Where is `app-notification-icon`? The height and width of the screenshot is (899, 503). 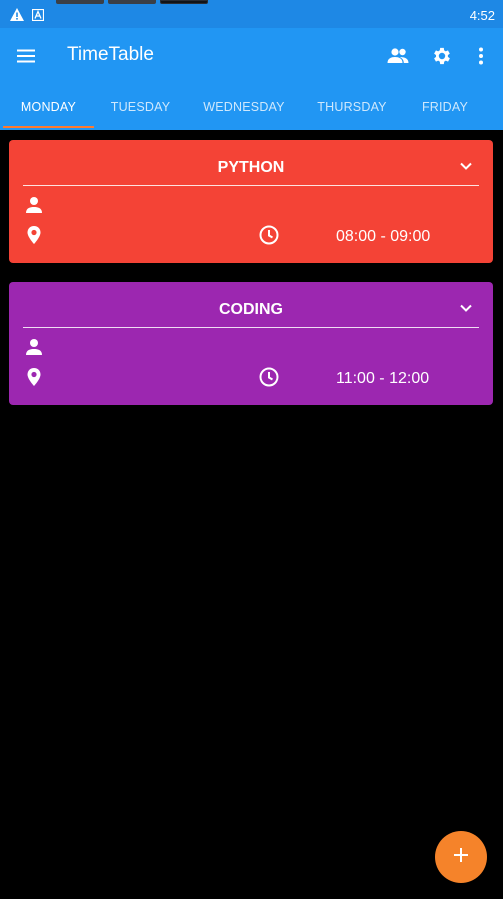
app-notification-icon is located at coordinates (38, 14).